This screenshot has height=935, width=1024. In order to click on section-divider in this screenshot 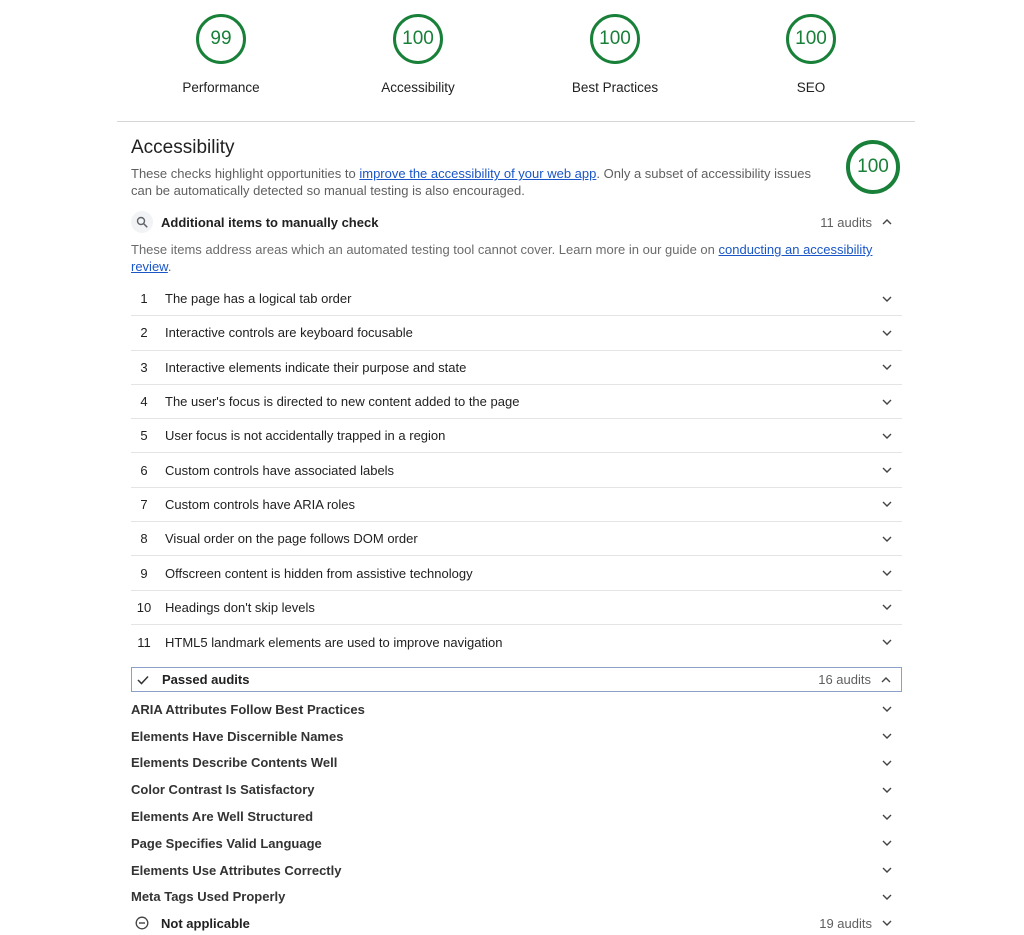, I will do `click(516, 121)`.